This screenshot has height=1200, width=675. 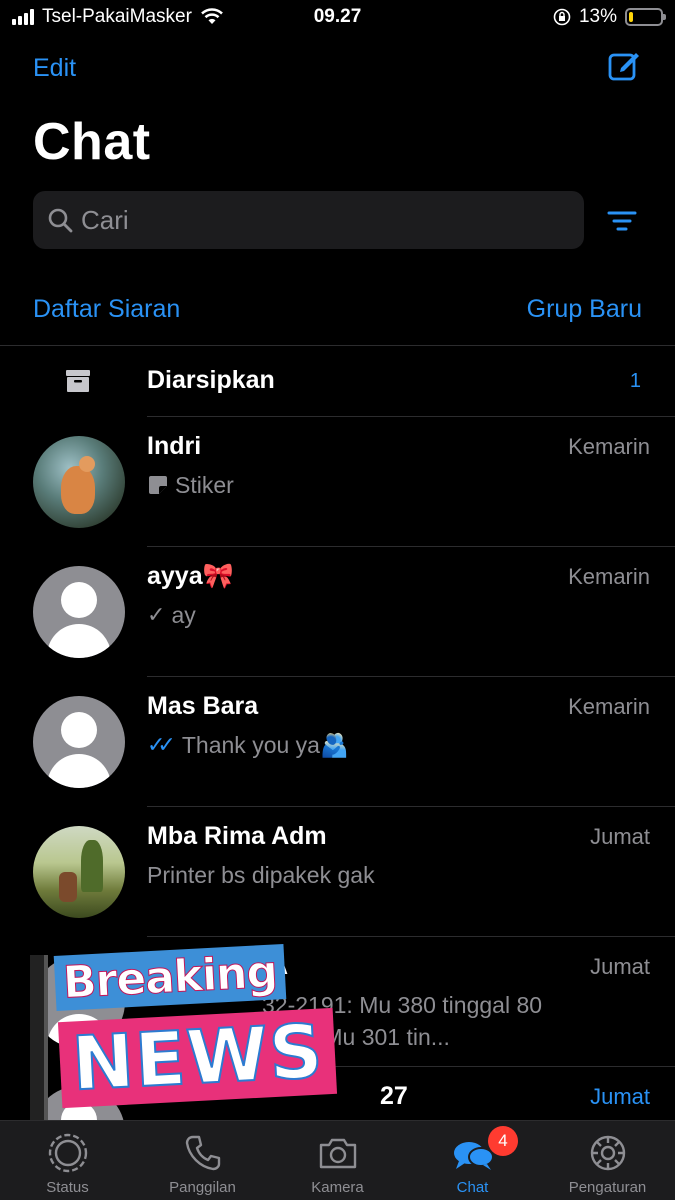 I want to click on breaking-news-sticker: Breaking NEWS, so click(x=215, y=1034).